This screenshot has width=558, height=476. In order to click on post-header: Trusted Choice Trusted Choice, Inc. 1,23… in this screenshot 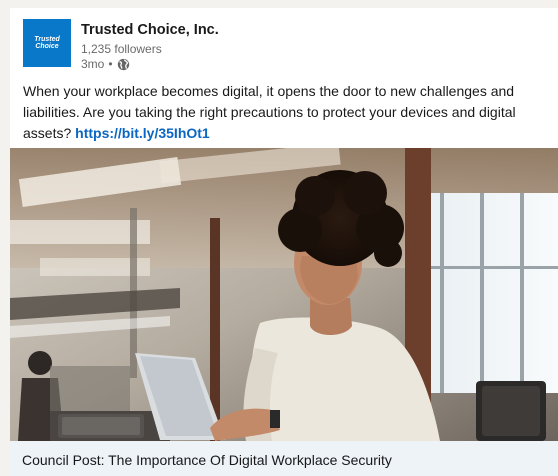, I will do `click(283, 46)`.